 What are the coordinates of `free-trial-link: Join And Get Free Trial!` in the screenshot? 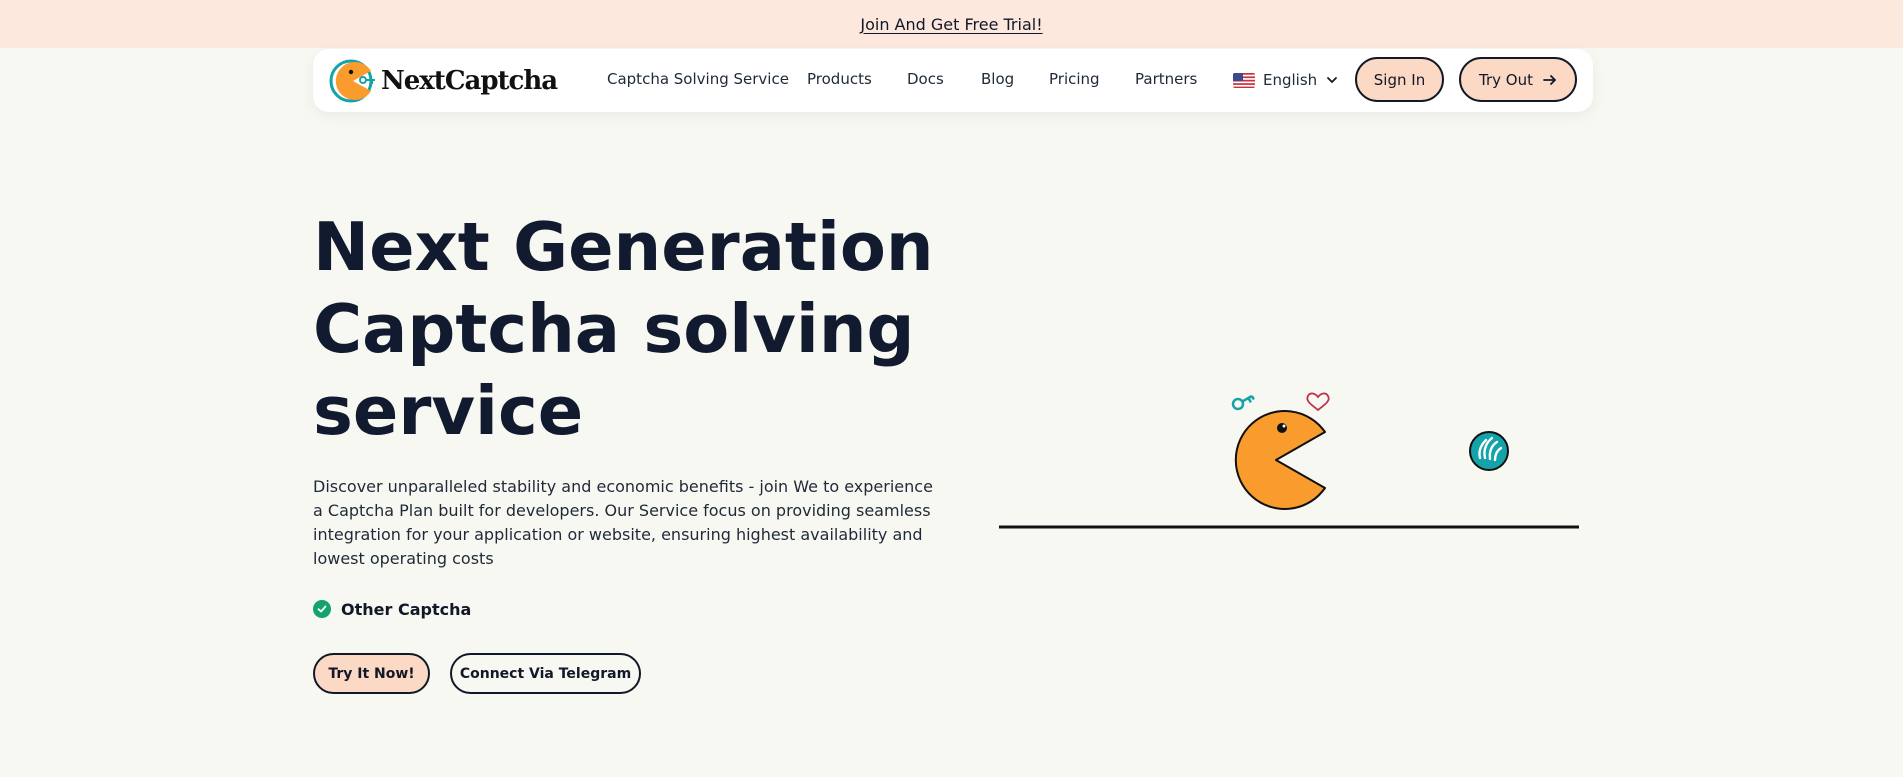 It's located at (951, 24).